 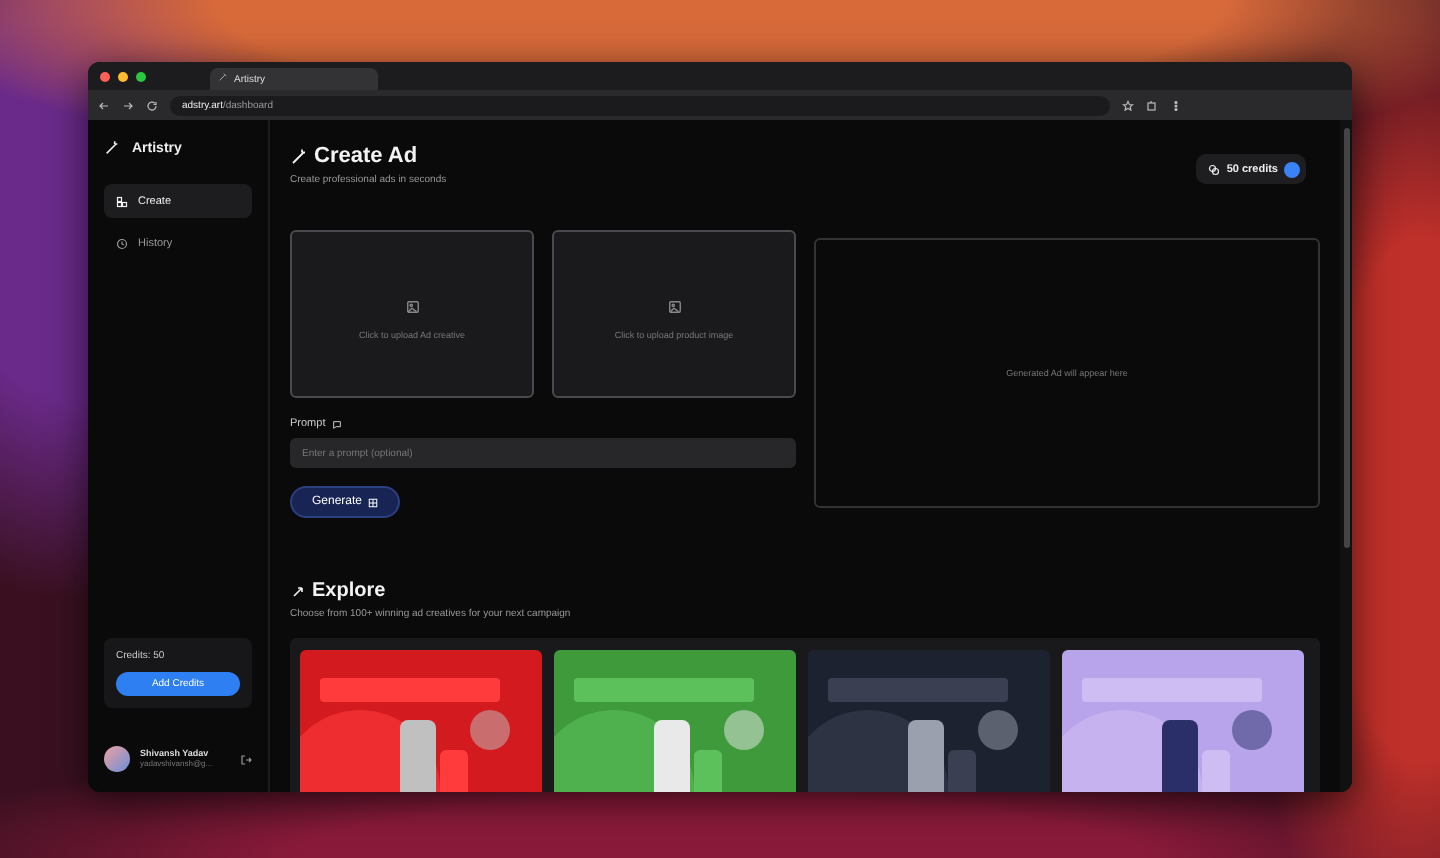 What do you see at coordinates (152, 105) in the screenshot?
I see `reload-icon` at bounding box center [152, 105].